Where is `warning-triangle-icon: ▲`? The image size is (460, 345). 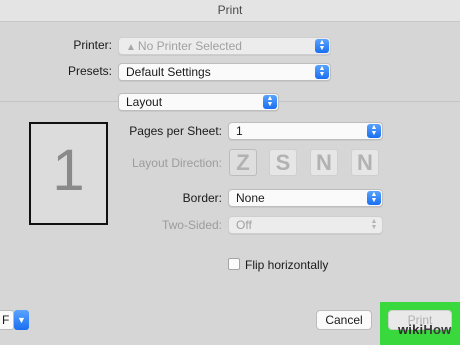 warning-triangle-icon: ▲ is located at coordinates (131, 47).